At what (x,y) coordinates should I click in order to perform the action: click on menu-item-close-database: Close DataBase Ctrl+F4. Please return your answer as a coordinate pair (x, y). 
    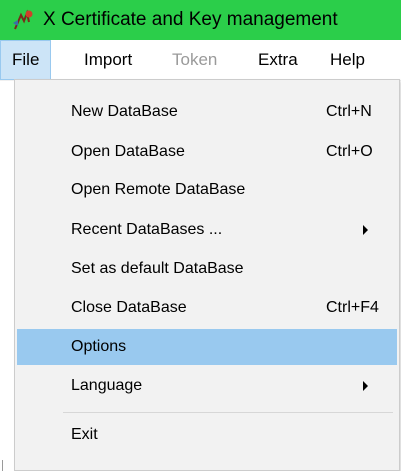
    Looking at the image, I should click on (207, 308).